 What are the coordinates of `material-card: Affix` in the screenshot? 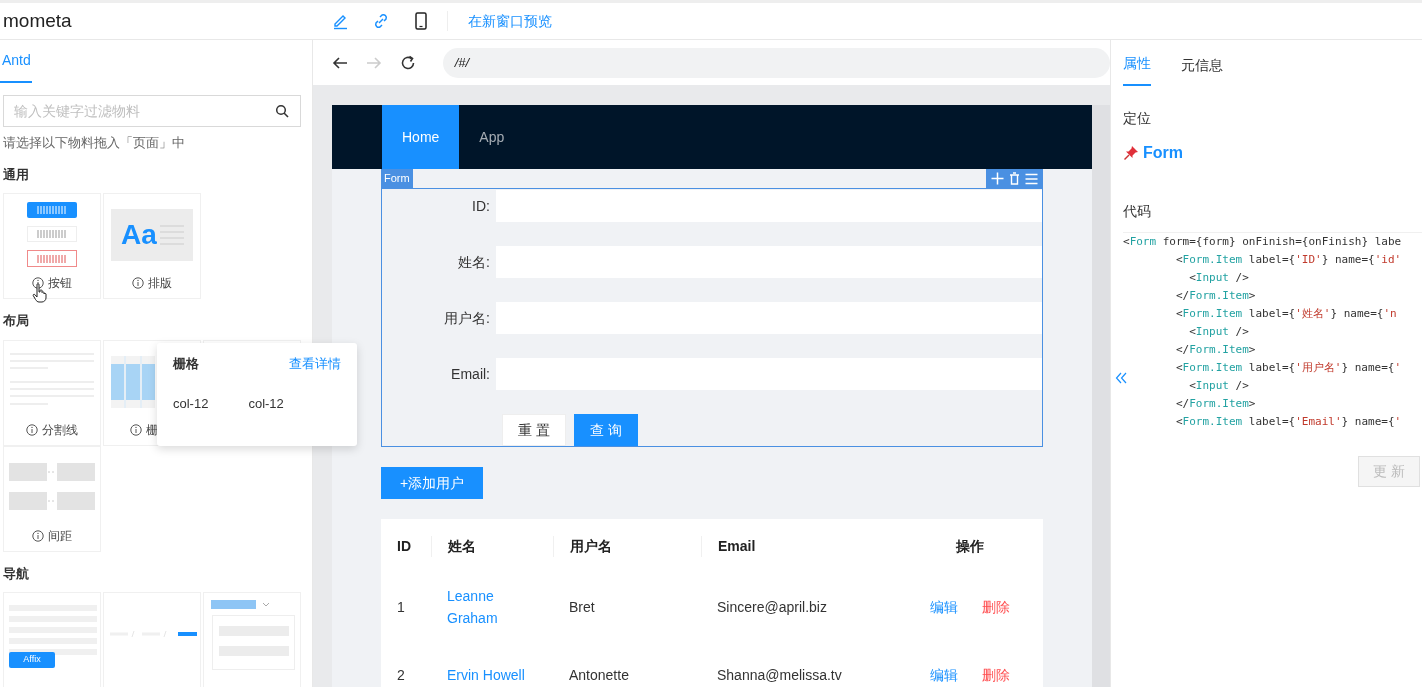 It's located at (52, 639).